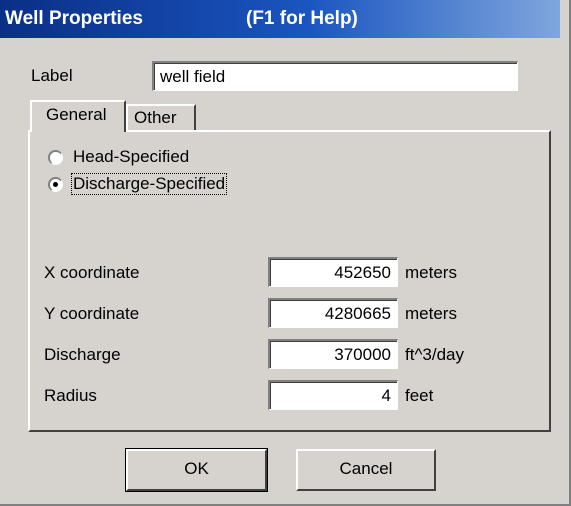  I want to click on tab-general-label: General, so click(76, 114).